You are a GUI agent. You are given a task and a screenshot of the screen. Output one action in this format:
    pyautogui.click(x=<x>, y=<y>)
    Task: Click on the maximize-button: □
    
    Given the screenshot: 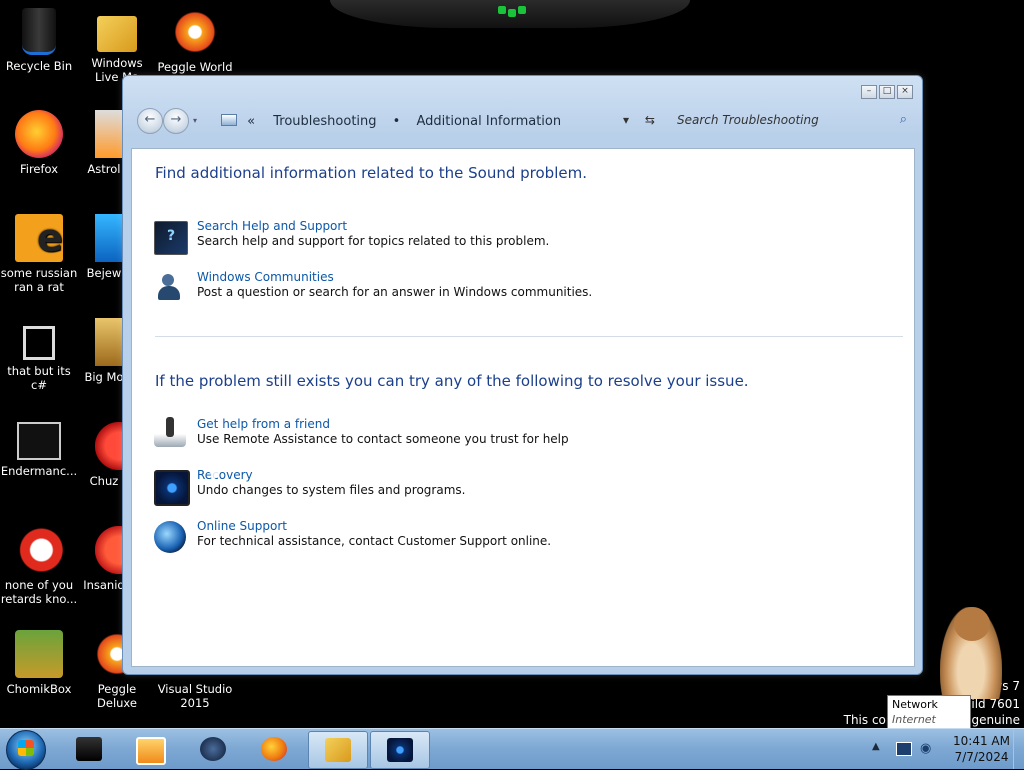 What is the action you would take?
    pyautogui.click(x=887, y=92)
    